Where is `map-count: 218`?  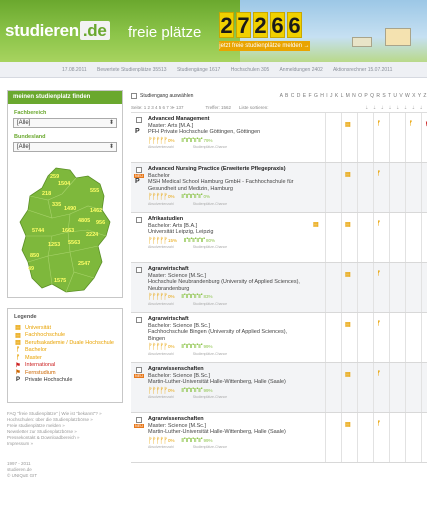
map-count: 218 is located at coordinates (46, 194).